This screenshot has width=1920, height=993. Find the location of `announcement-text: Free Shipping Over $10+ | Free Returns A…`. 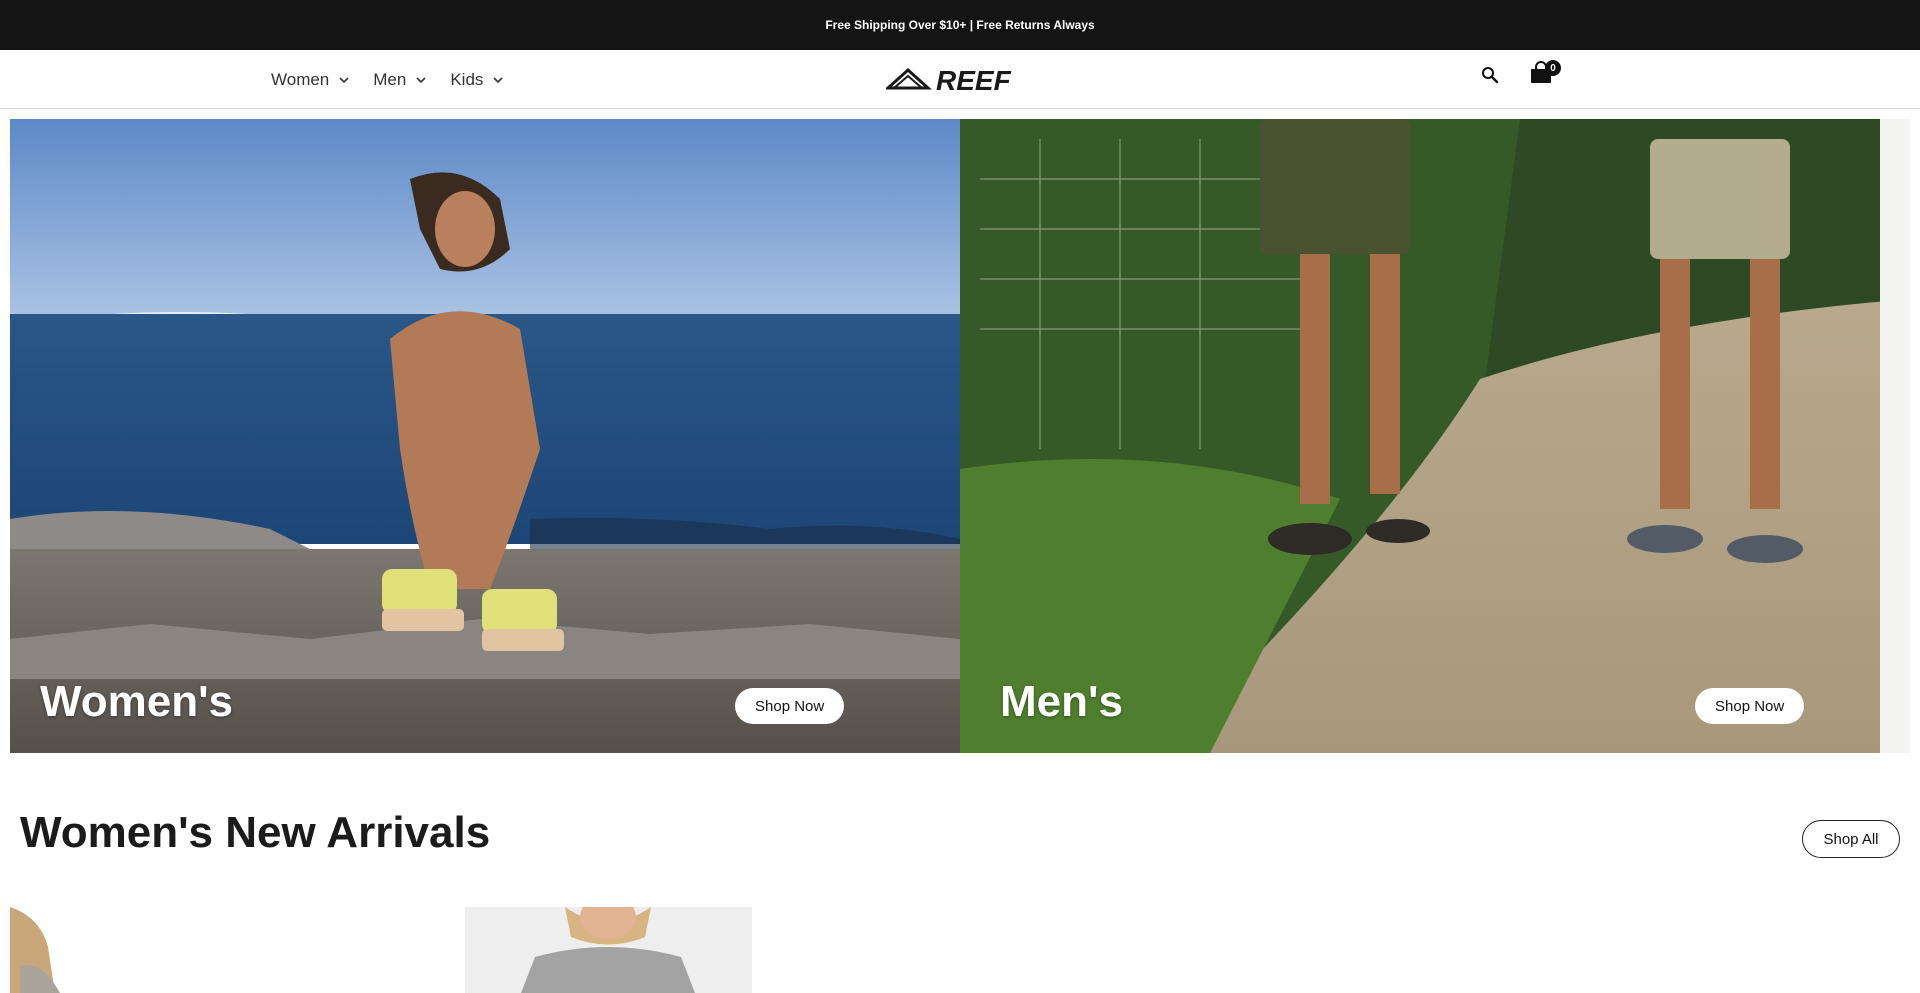

announcement-text: Free Shipping Over $10+ | Free Returns A… is located at coordinates (960, 25).